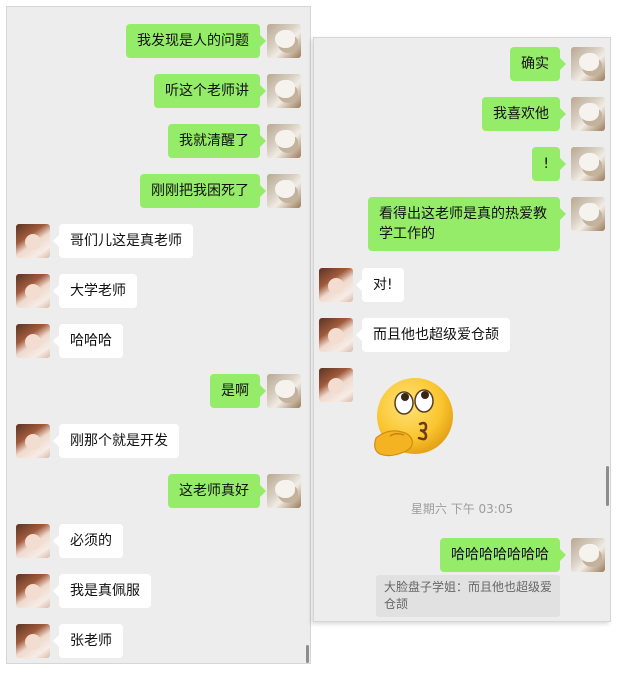 Image resolution: width=617 pixels, height=679 pixels. What do you see at coordinates (538, 64) in the screenshot?
I see `my-message-bubble: 确实` at bounding box center [538, 64].